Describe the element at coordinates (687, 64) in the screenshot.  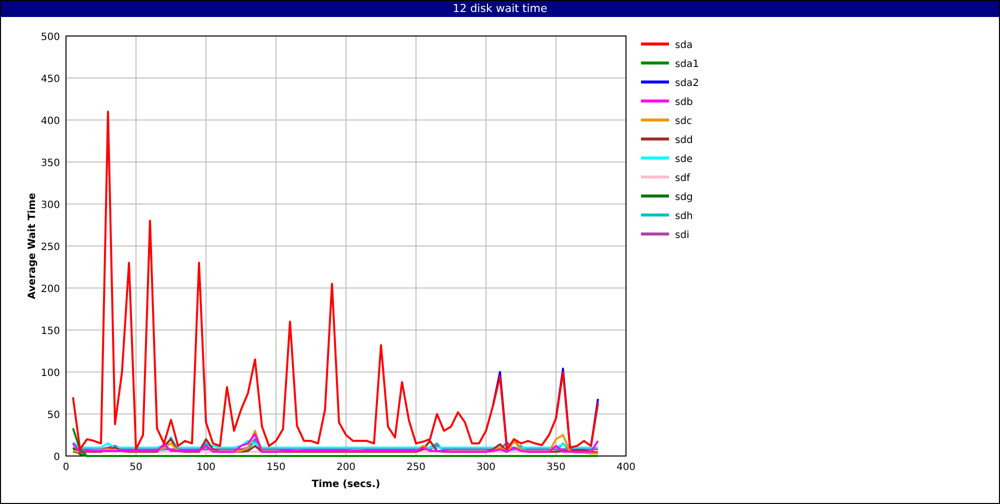
I see `legend-label: sda1` at that location.